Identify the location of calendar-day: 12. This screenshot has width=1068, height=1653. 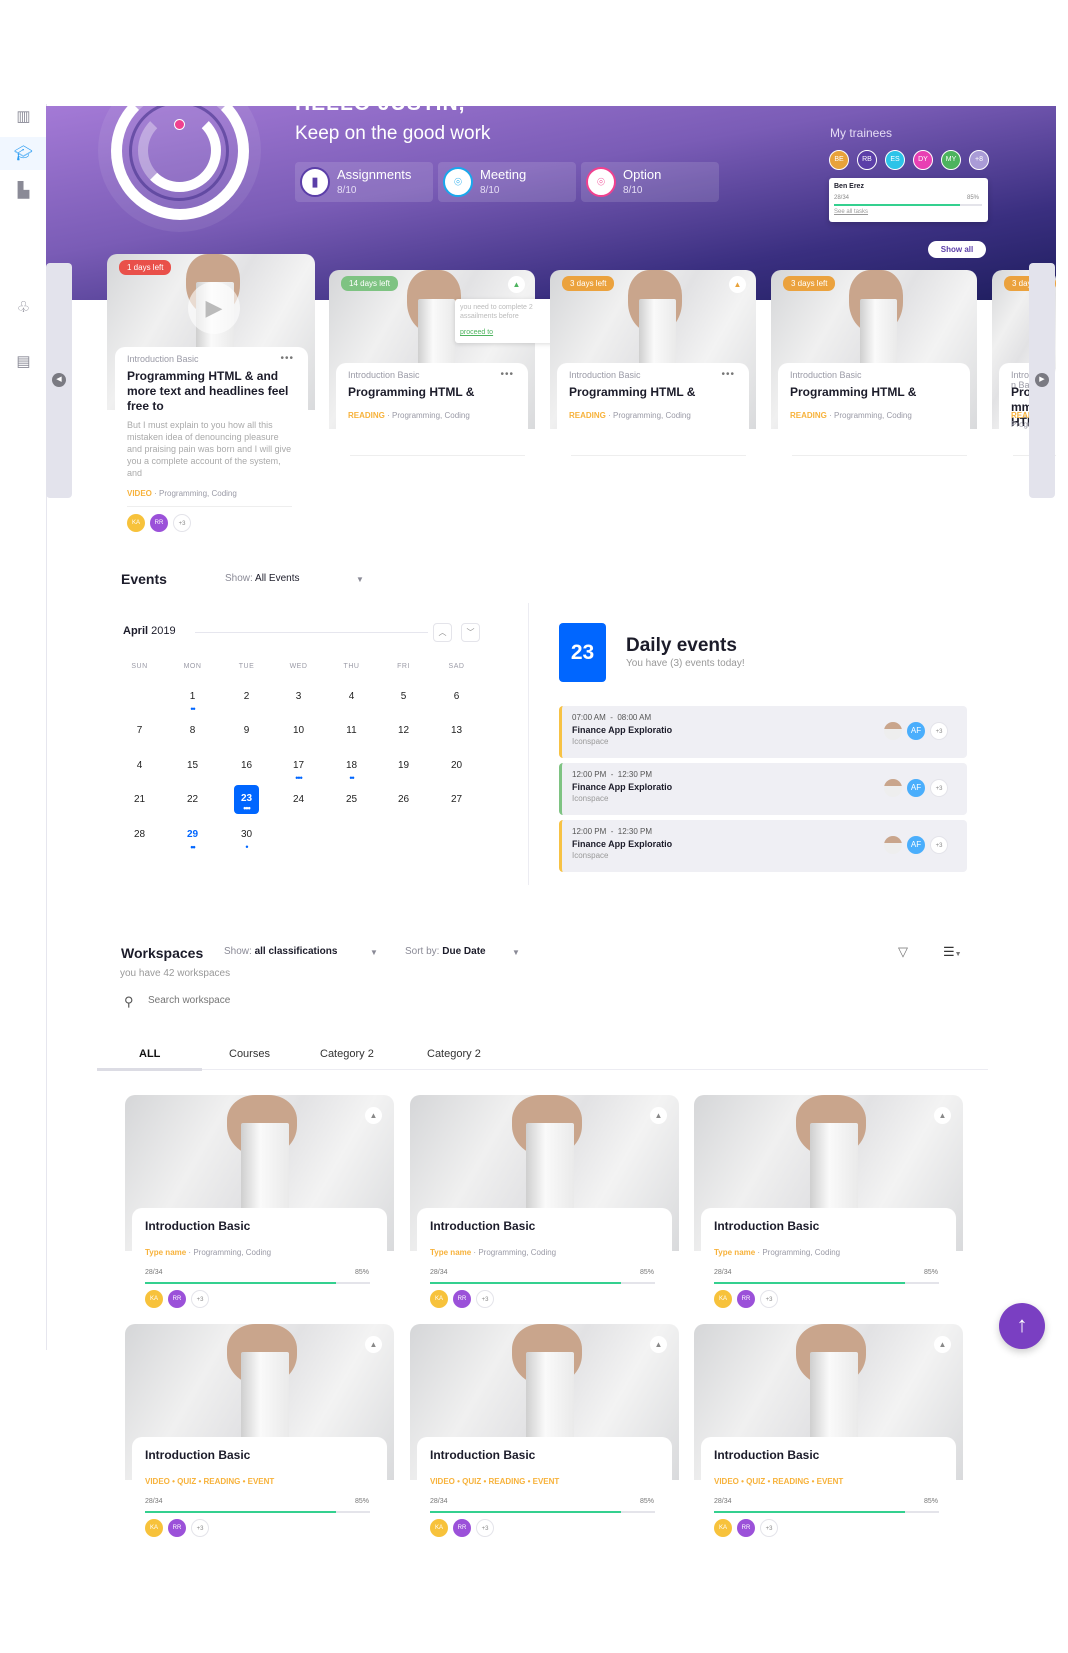
(403, 732).